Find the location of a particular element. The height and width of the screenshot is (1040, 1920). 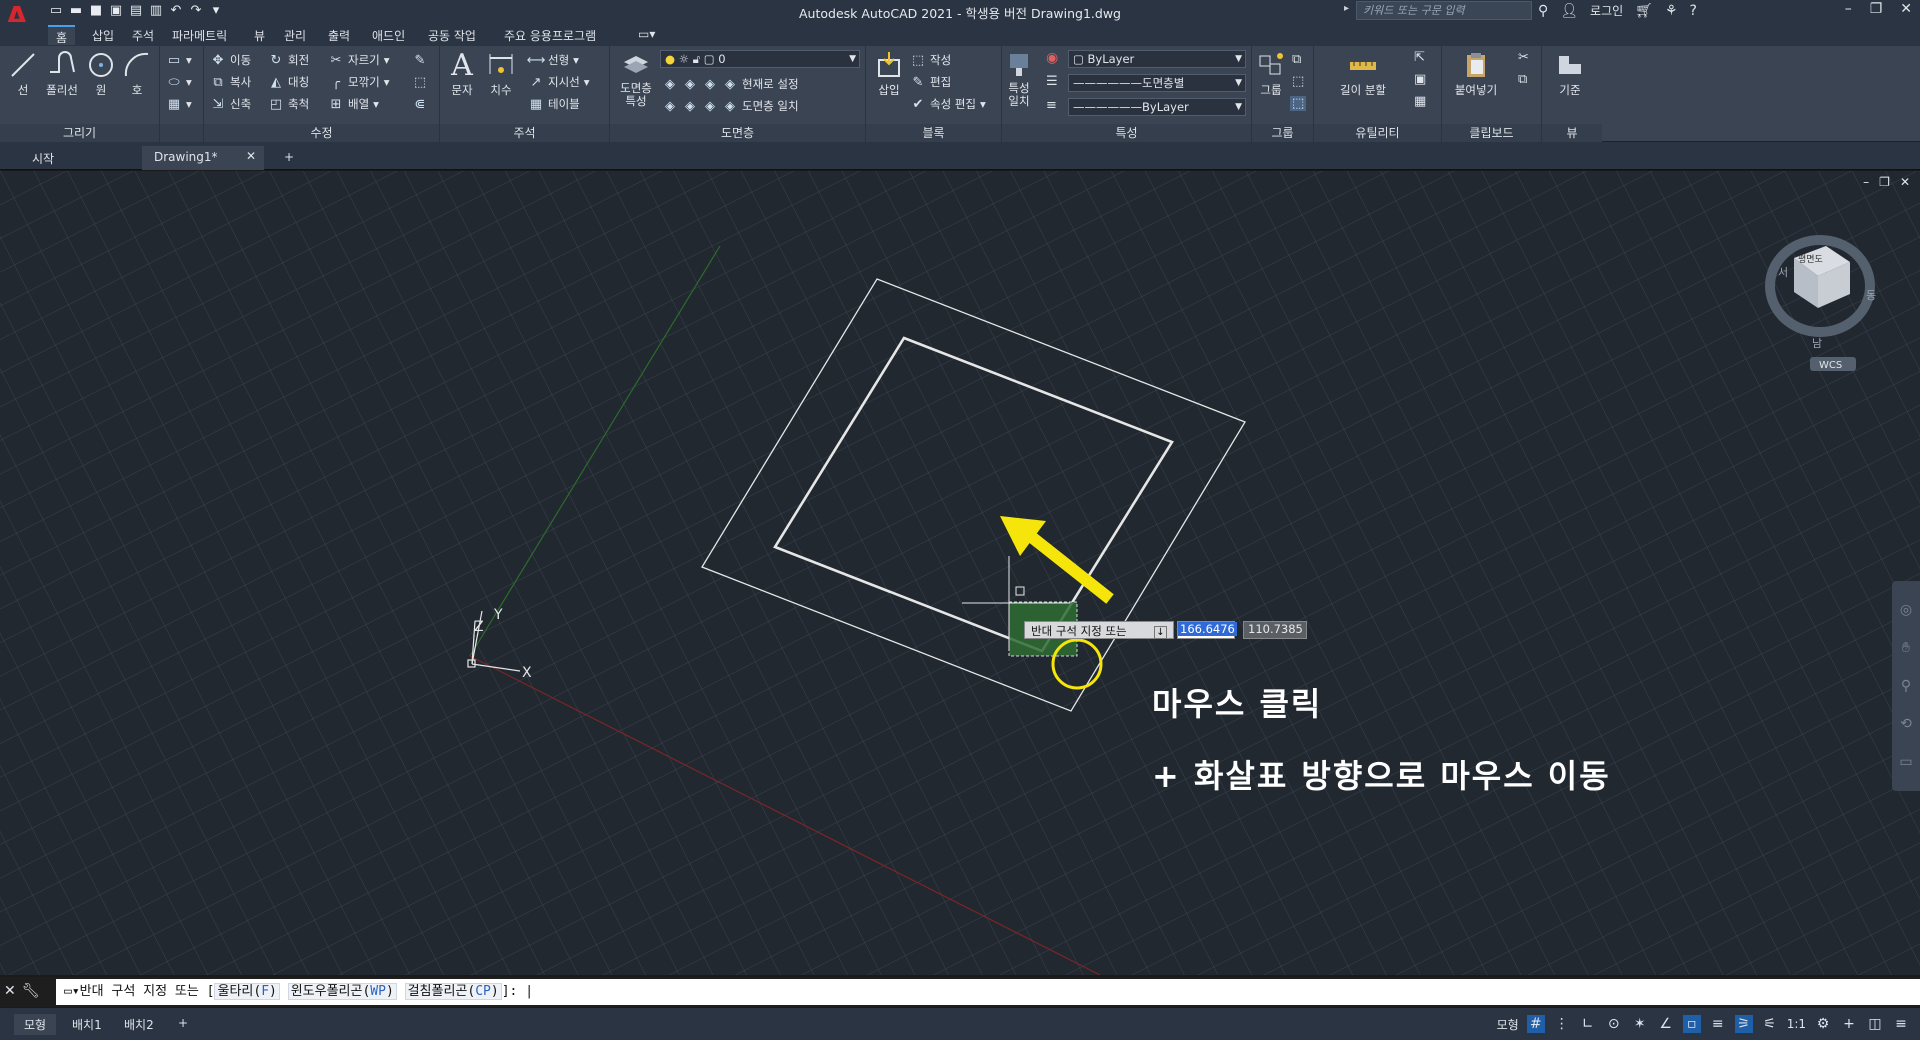

vp-minimize-icon: – is located at coordinates (1866, 182).